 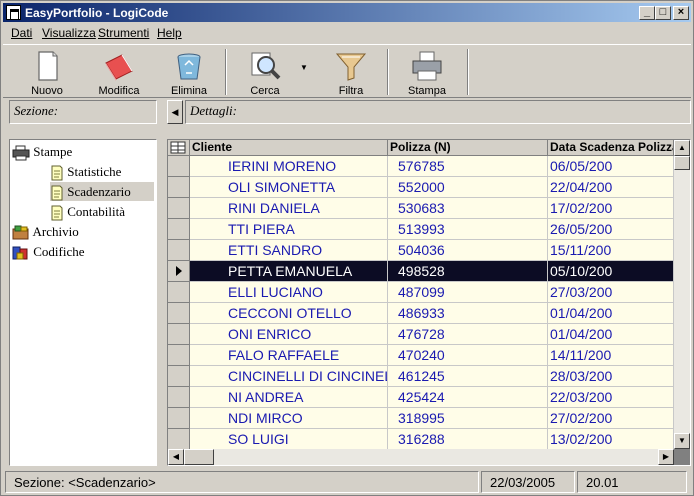 What do you see at coordinates (48, 251) in the screenshot?
I see `tree-item-codifiche: Codifiche` at bounding box center [48, 251].